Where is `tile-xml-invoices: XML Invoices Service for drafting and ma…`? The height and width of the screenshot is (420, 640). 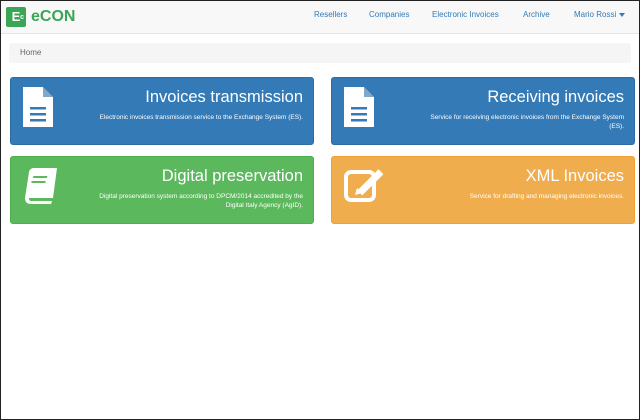
tile-xml-invoices: XML Invoices Service for drafting and ma… is located at coordinates (483, 190).